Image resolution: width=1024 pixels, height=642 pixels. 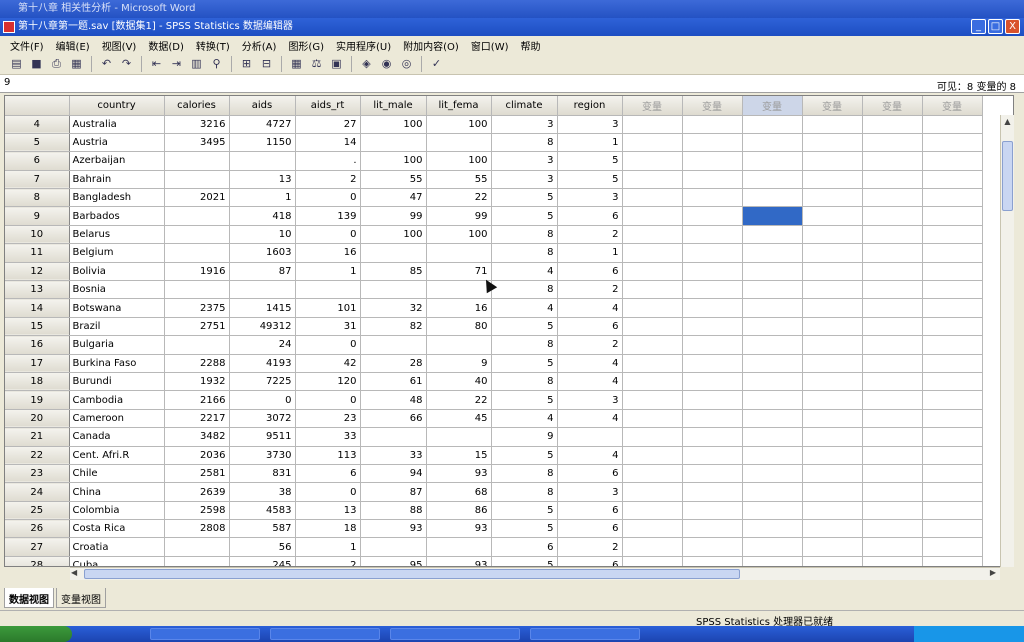 What do you see at coordinates (56, 63) in the screenshot?
I see `print-icon: ⎙` at bounding box center [56, 63].